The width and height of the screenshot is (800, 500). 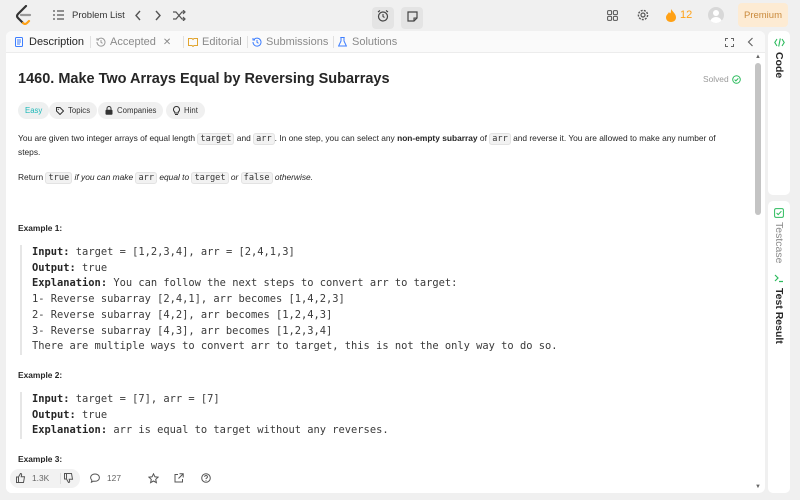 What do you see at coordinates (343, 42) in the screenshot?
I see `flask-icon` at bounding box center [343, 42].